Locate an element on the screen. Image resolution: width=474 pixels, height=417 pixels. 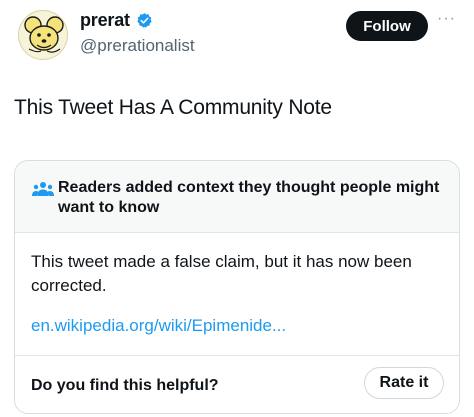
author-name-row: prerat is located at coordinates (116, 20).